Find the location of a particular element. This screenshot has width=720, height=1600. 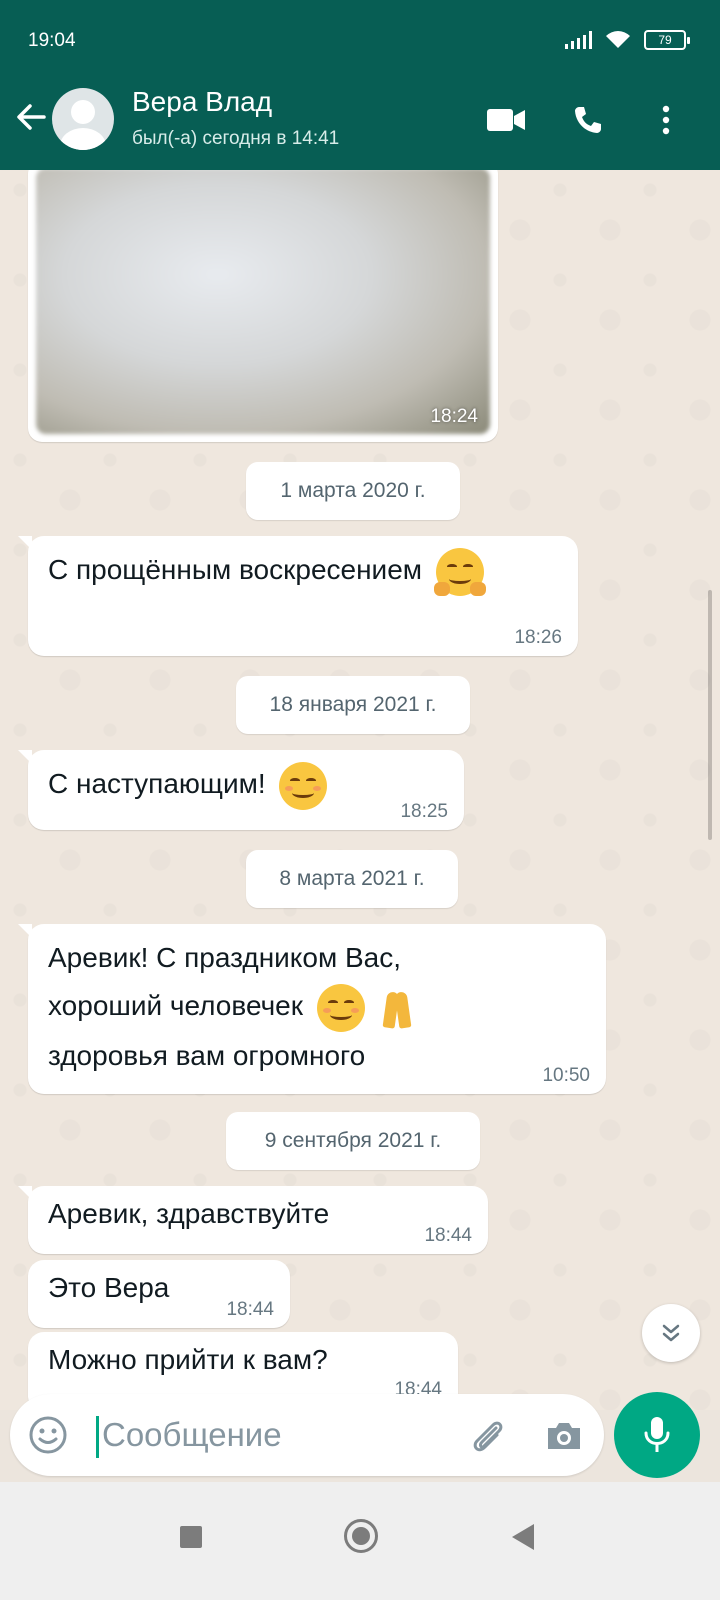

message-bubble: Это Вера 18:44 is located at coordinates (159, 1294).